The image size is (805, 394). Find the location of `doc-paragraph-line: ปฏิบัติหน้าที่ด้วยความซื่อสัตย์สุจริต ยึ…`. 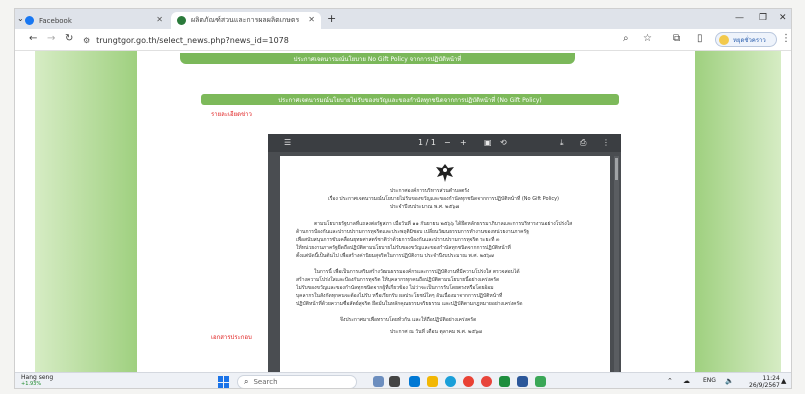

doc-paragraph-line: ปฏิบัติหน้าที่ด้วยความซื่อสัตย์สุจริต ยึ… is located at coordinates (409, 304).